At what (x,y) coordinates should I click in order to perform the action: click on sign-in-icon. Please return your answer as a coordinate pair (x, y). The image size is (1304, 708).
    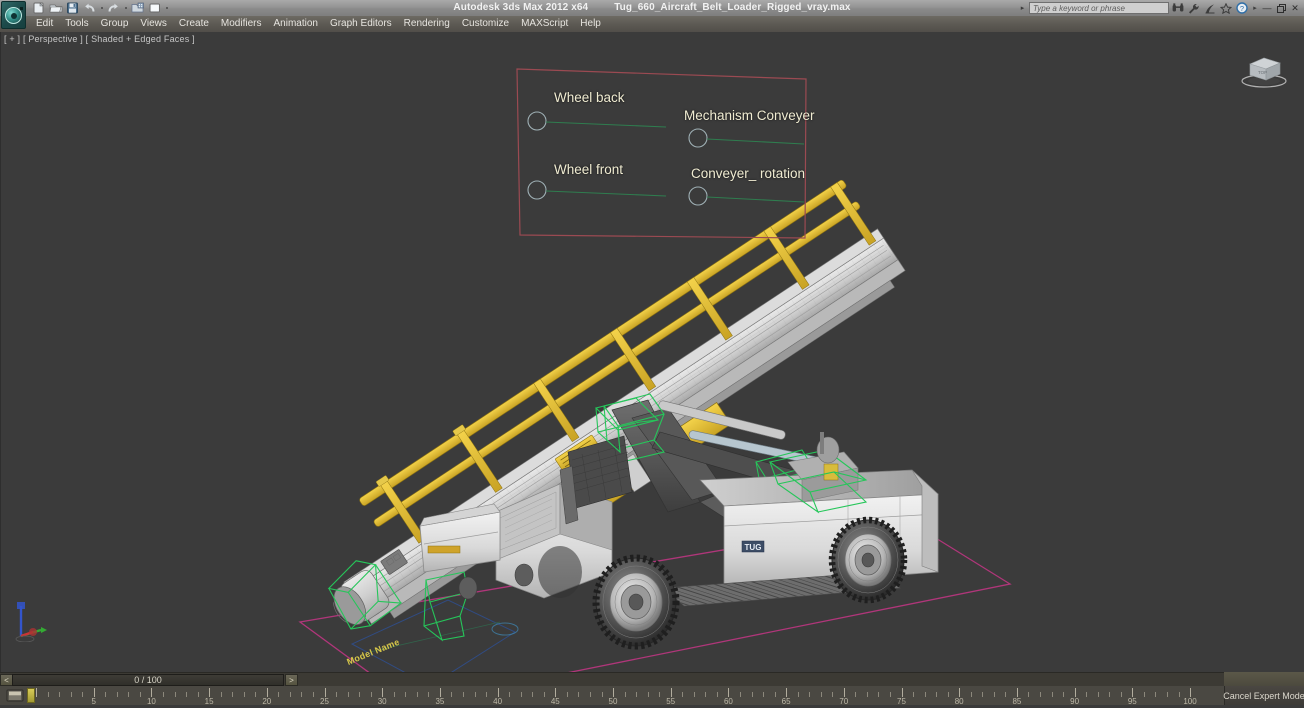
    Looking at the image, I should click on (1210, 8).